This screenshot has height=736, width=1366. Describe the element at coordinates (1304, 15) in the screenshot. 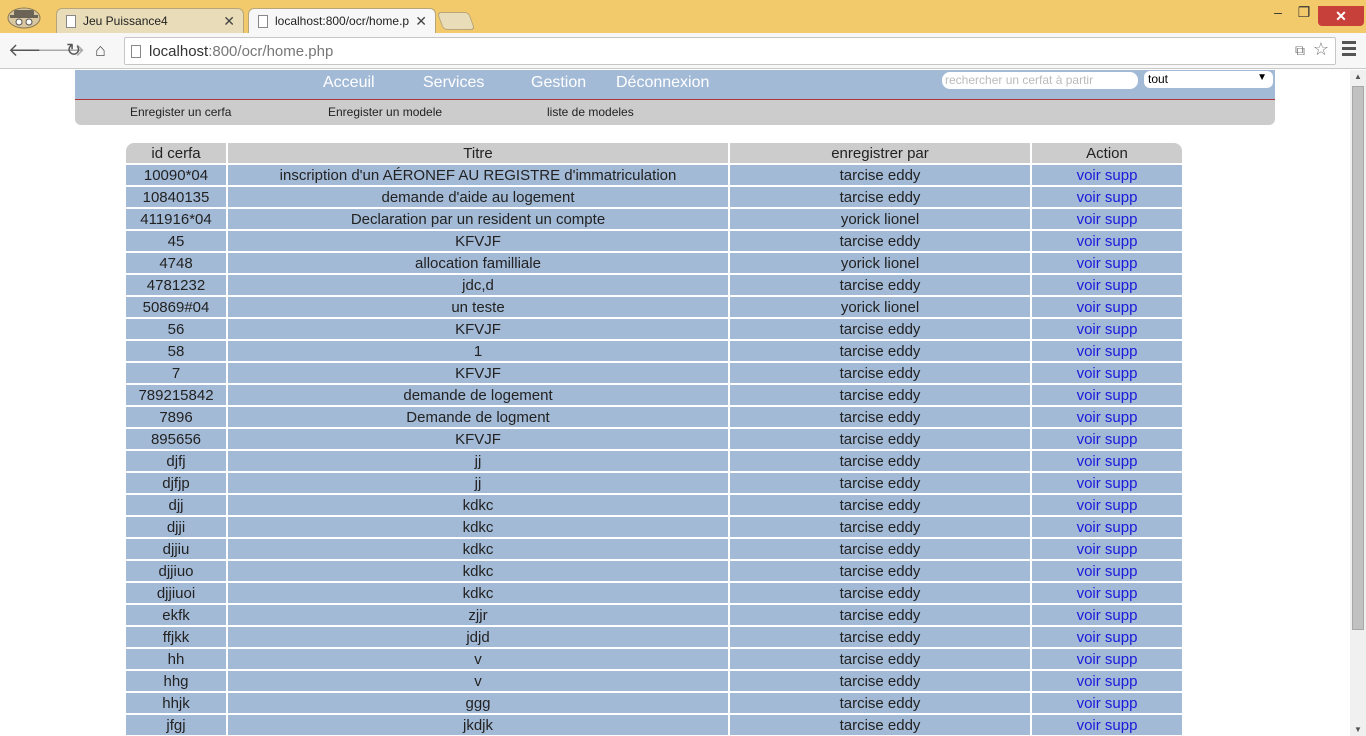

I see `maximize-icon: ❐` at that location.